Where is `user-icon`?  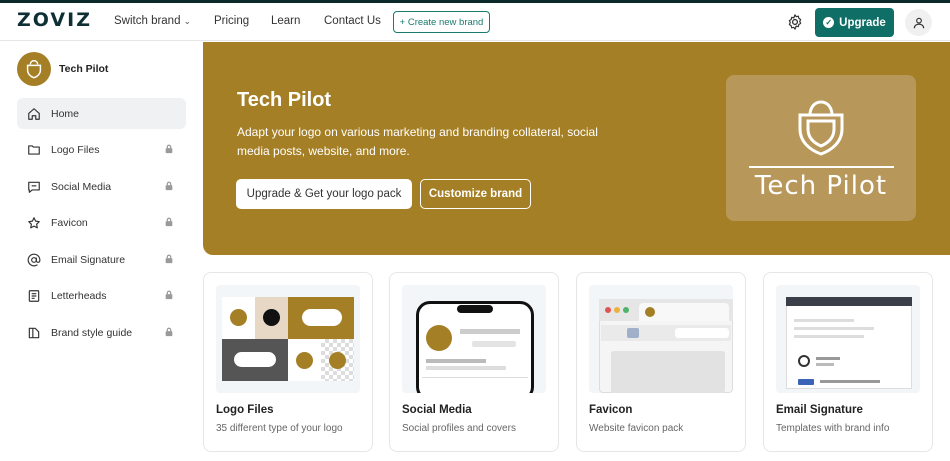 user-icon is located at coordinates (918, 22).